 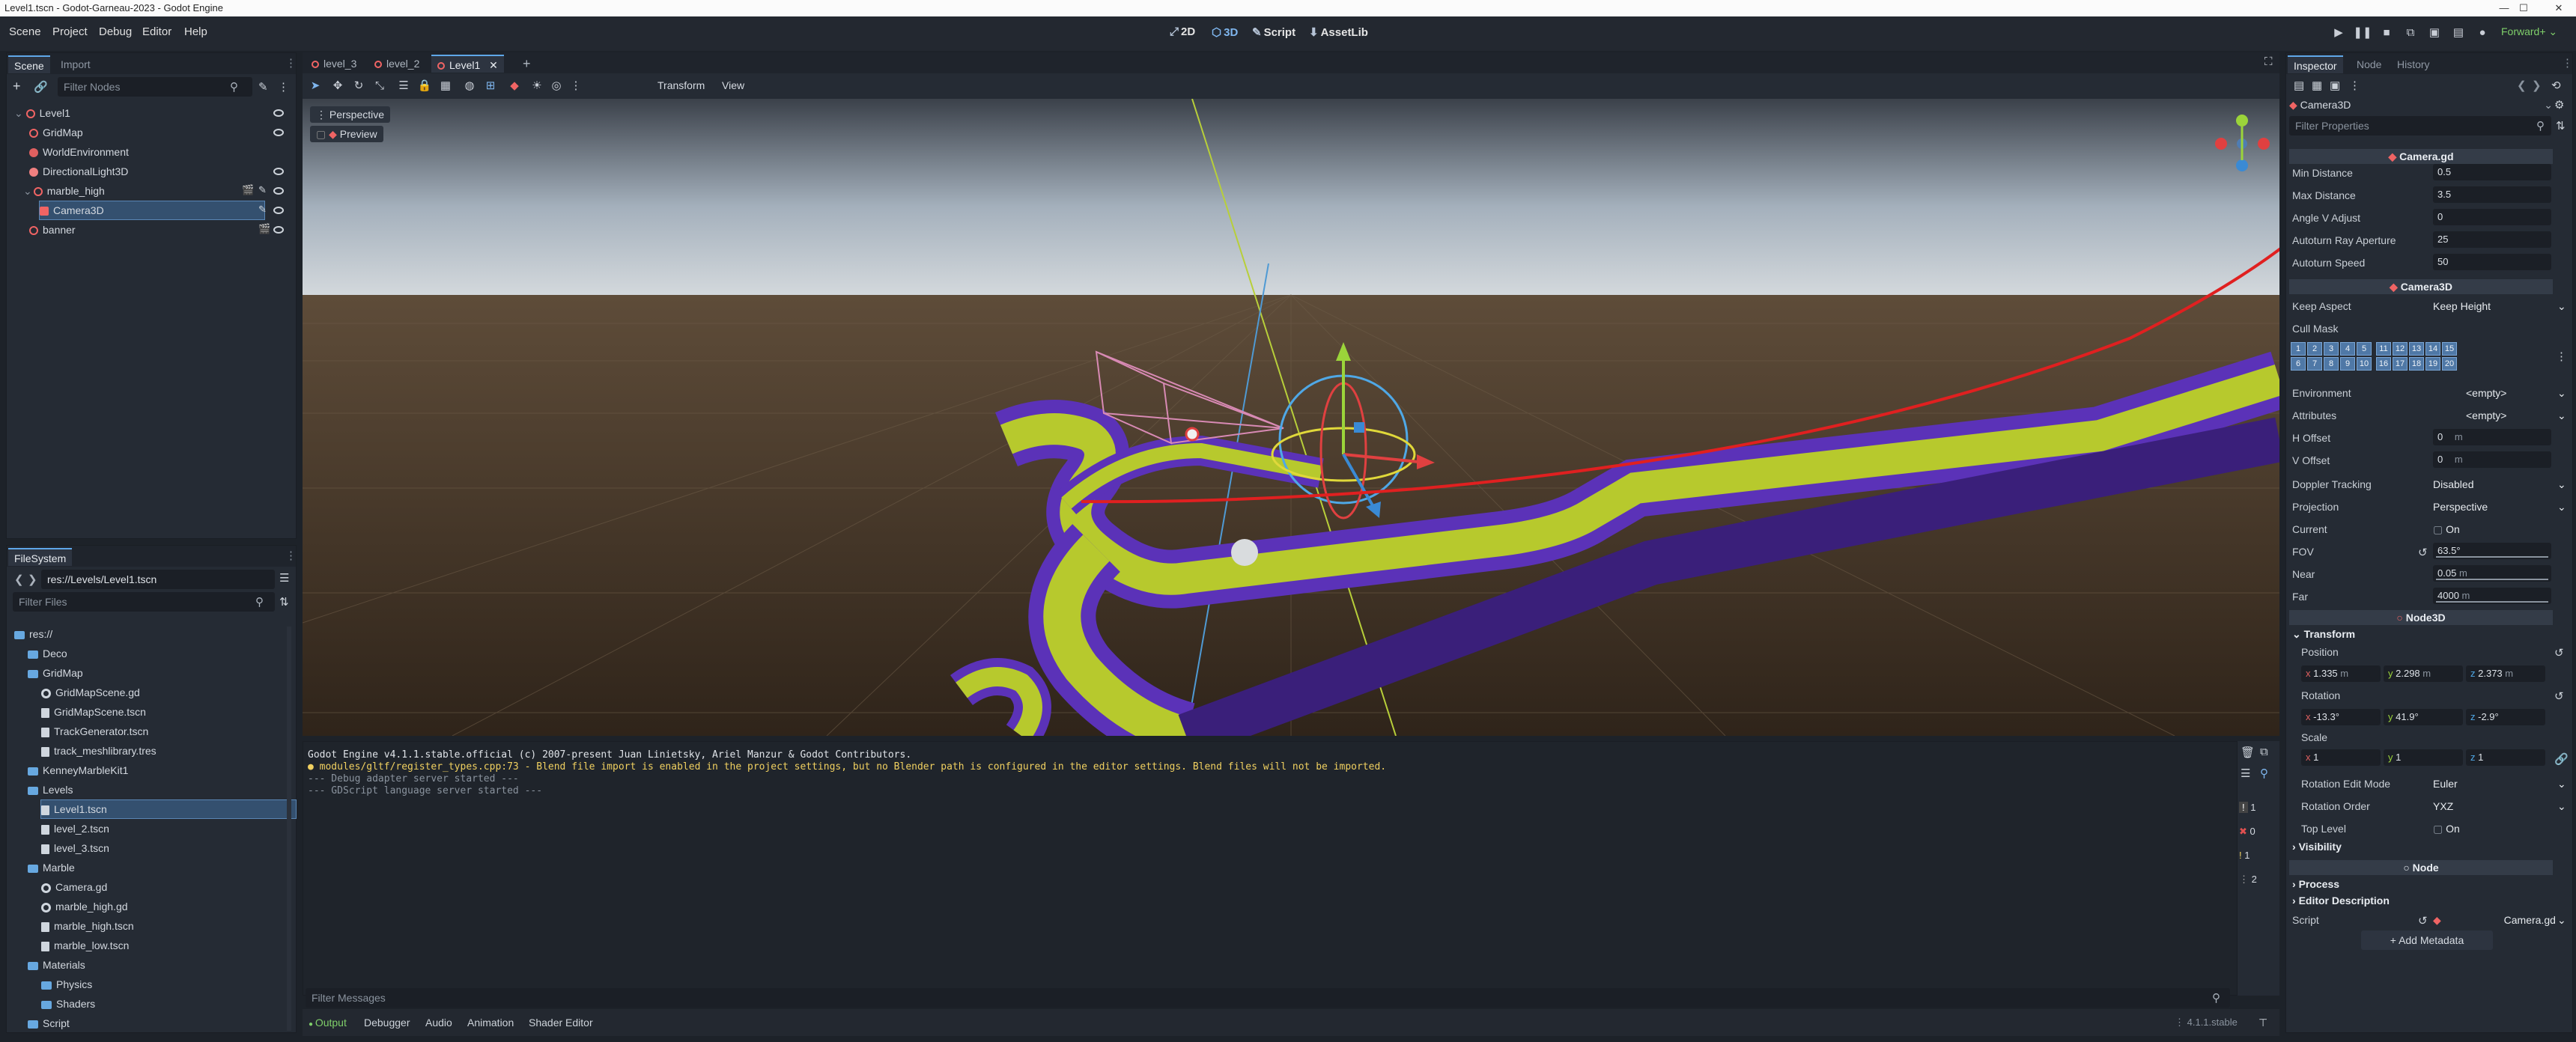 I want to click on menu-help: Help, so click(x=195, y=31).